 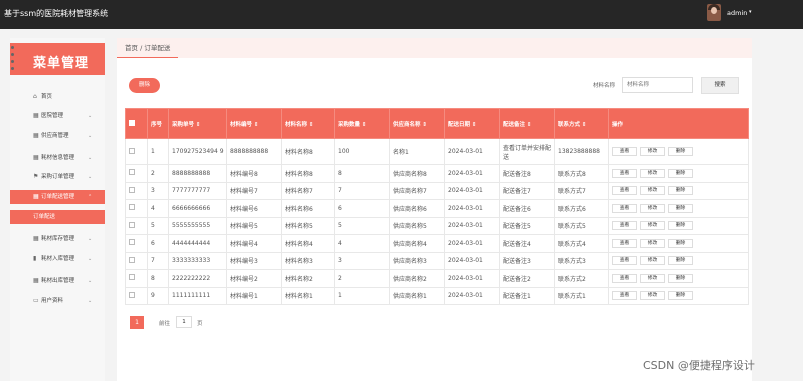 What do you see at coordinates (57, 116) in the screenshot?
I see `sidebar-item-2: ▦ 医院管理 ⌄` at bounding box center [57, 116].